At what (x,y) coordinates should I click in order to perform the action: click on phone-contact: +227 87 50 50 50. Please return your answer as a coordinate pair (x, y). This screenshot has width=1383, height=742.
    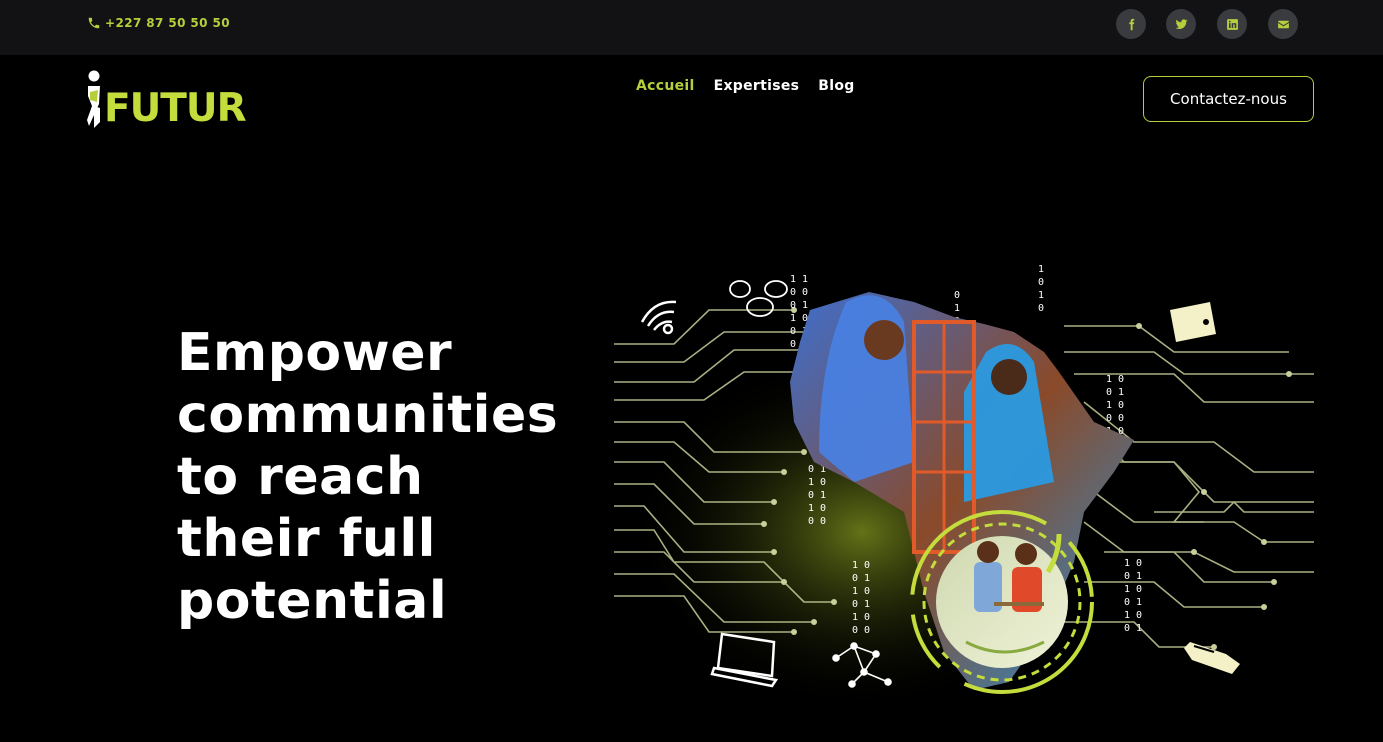
    Looking at the image, I should click on (158, 23).